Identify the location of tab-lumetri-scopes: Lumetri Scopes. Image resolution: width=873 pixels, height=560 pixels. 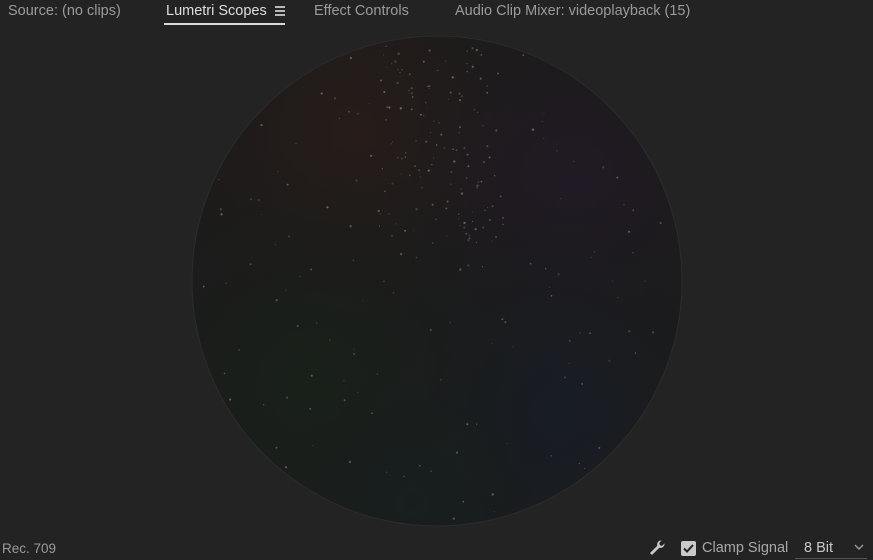
(216, 11).